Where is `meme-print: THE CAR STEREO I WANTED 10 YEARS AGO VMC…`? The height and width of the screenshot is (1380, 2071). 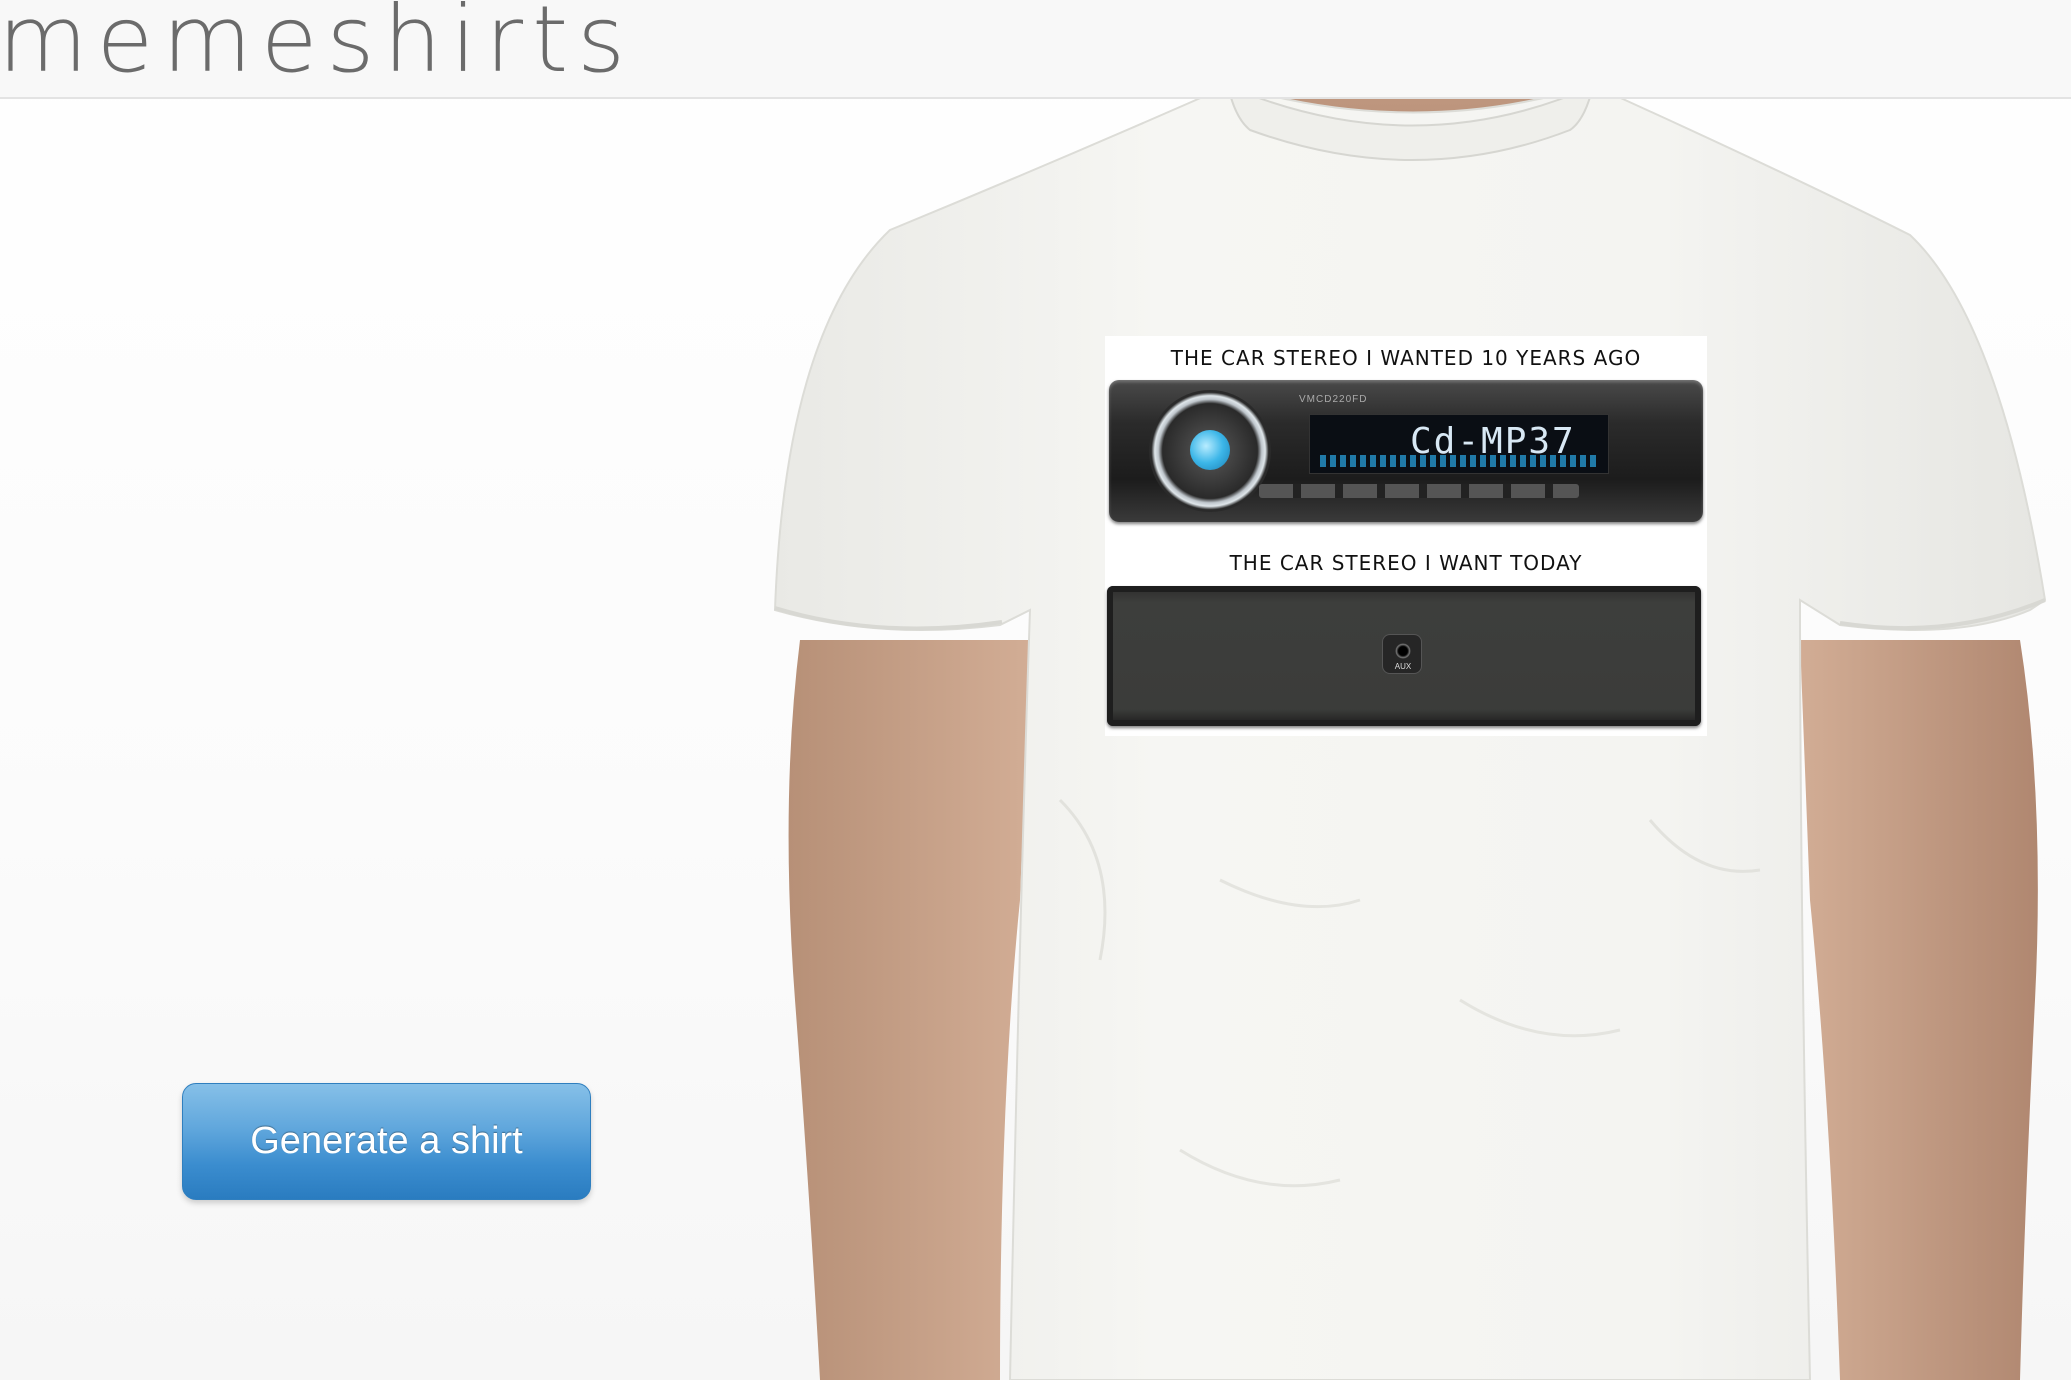
meme-print: THE CAR STEREO I WANTED 10 YEARS AGO VMC… is located at coordinates (1406, 536).